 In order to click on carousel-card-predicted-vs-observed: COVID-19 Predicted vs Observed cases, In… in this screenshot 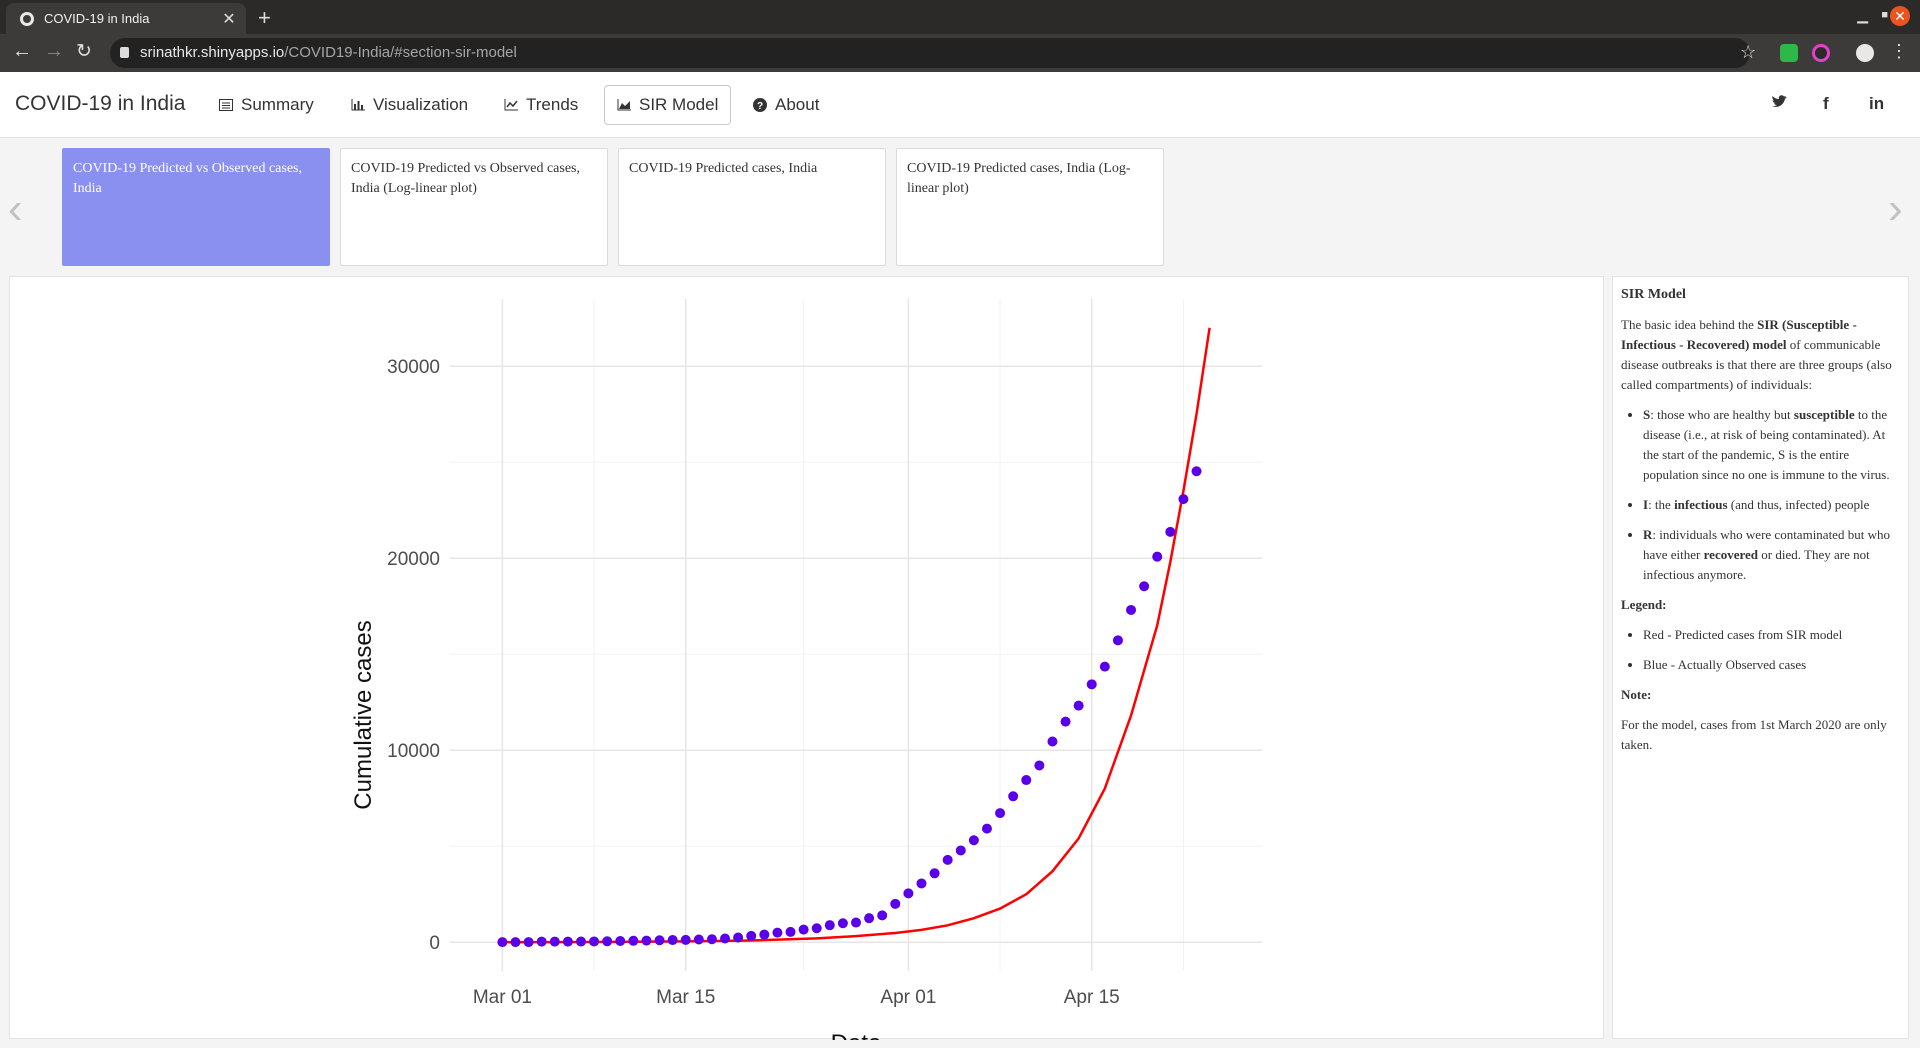, I will do `click(196, 207)`.